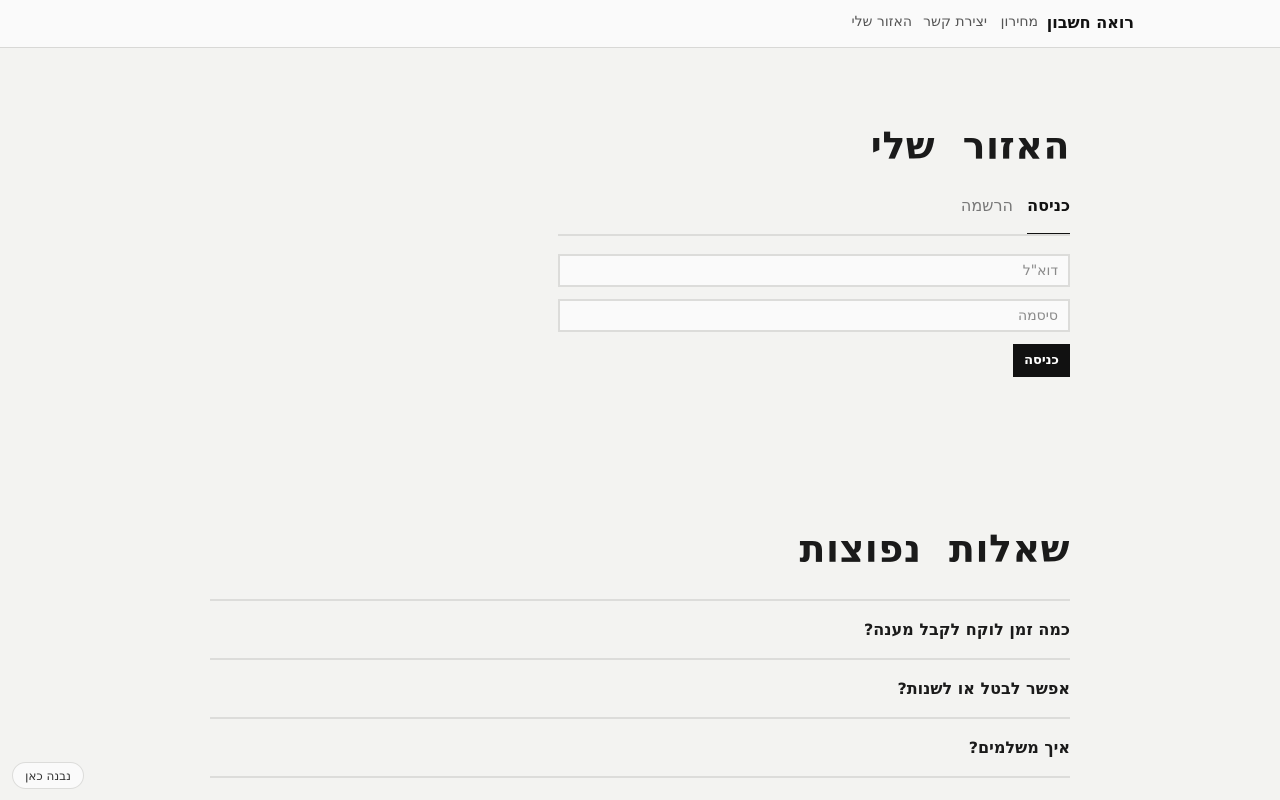 This screenshot has height=800, width=1280. What do you see at coordinates (814, 235) in the screenshot?
I see `tabs-divider` at bounding box center [814, 235].